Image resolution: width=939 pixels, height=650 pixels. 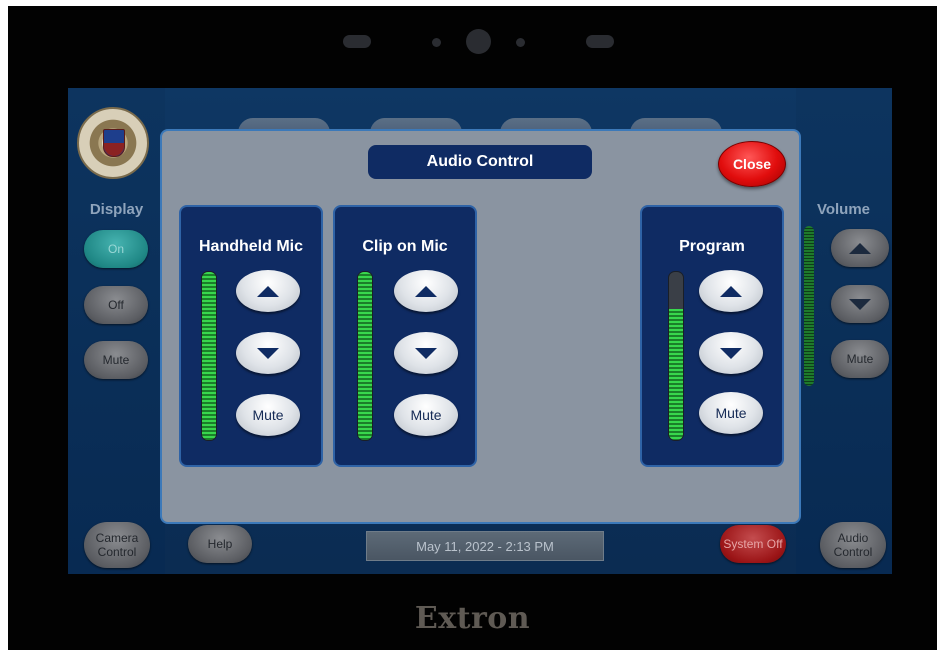 What do you see at coordinates (843, 209) in the screenshot?
I see `volume-title: Volume` at bounding box center [843, 209].